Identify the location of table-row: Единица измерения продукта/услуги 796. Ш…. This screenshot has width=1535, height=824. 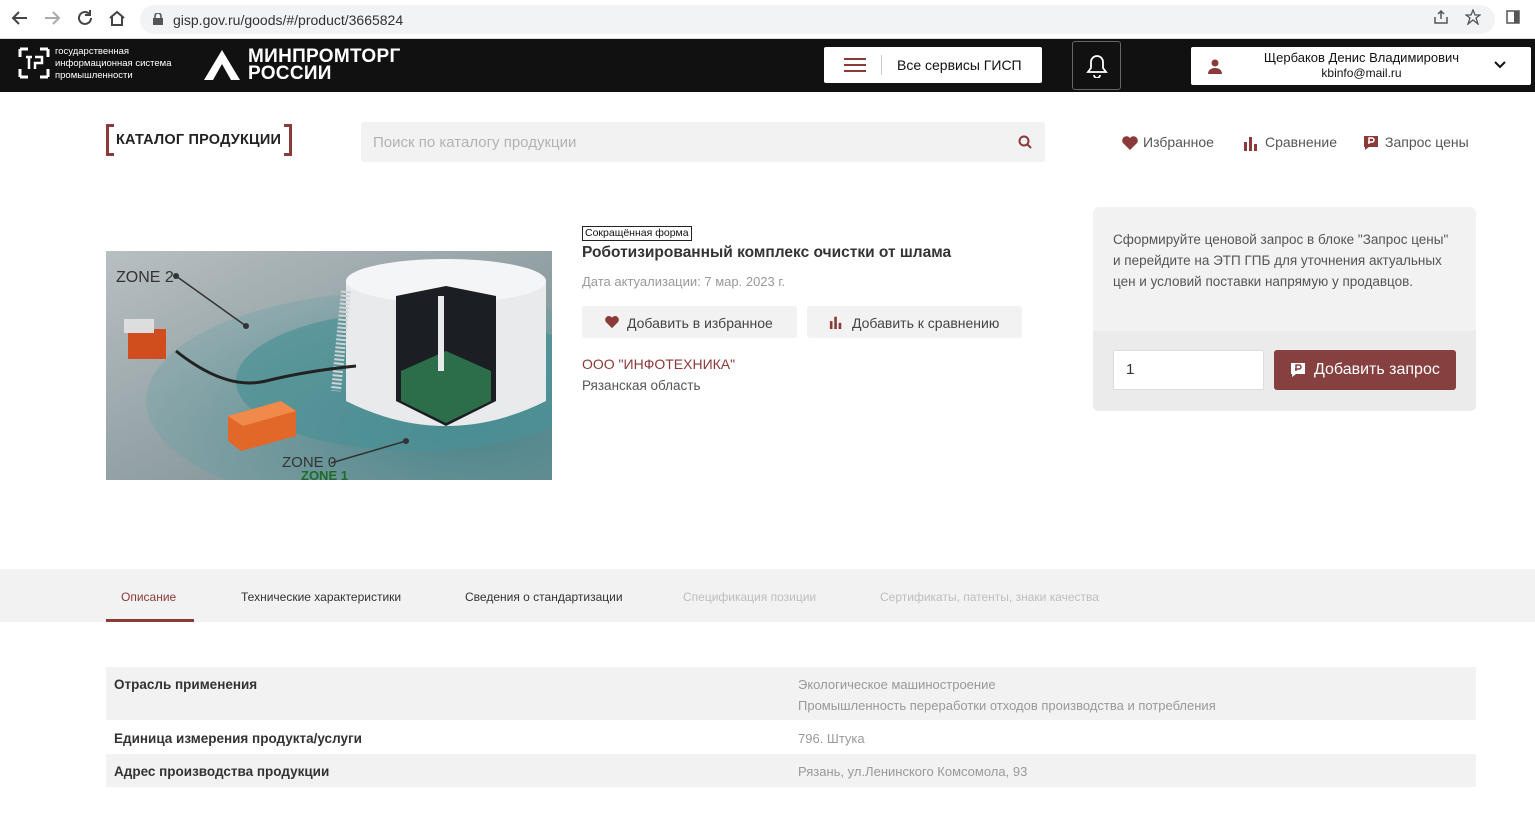
(791, 737).